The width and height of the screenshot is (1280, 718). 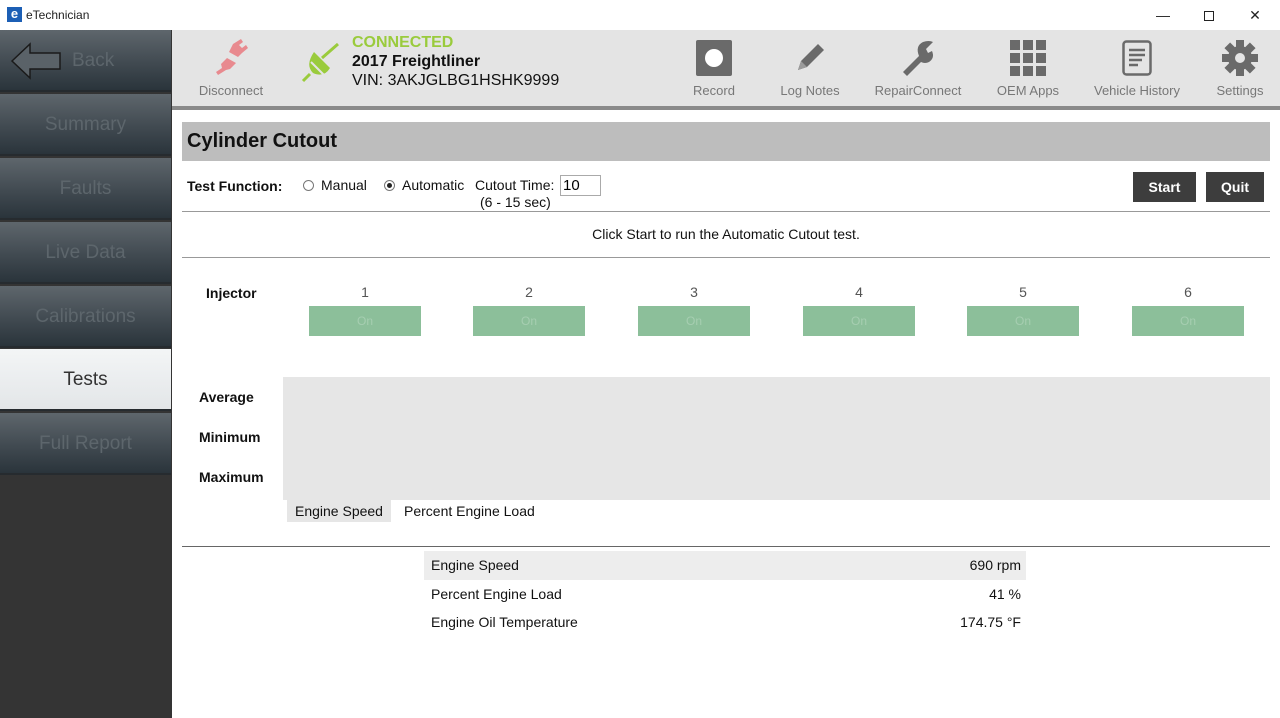 I want to click on minimum-label: Minimum, so click(x=230, y=437).